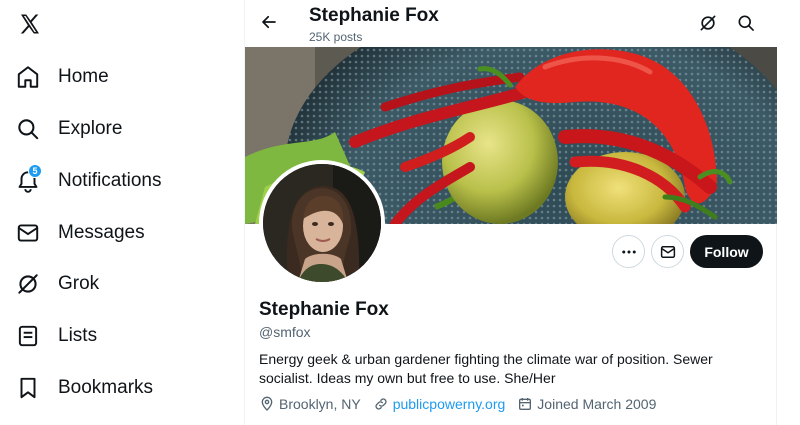 This screenshot has width=800, height=425. I want to click on location-text: Brooklyn, NY, so click(320, 404).